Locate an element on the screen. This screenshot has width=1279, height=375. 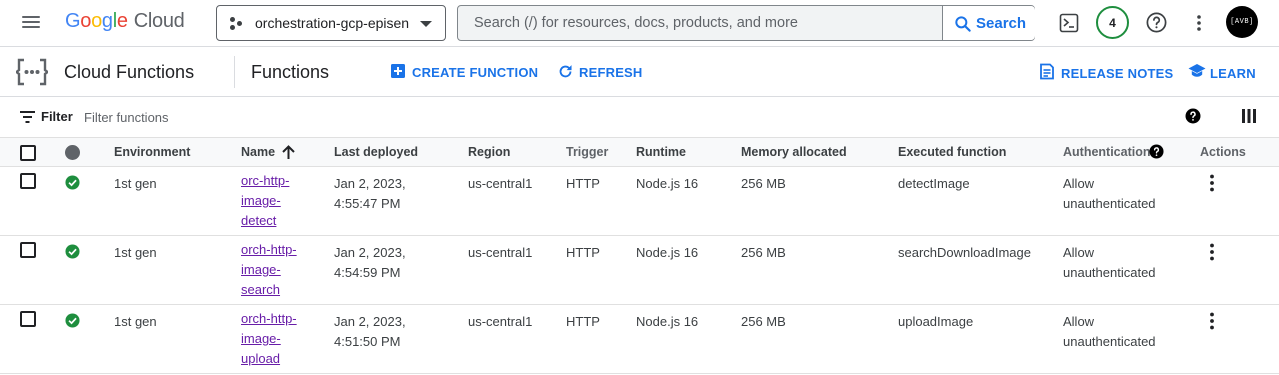
refresh-button: REFRESH is located at coordinates (599, 72).